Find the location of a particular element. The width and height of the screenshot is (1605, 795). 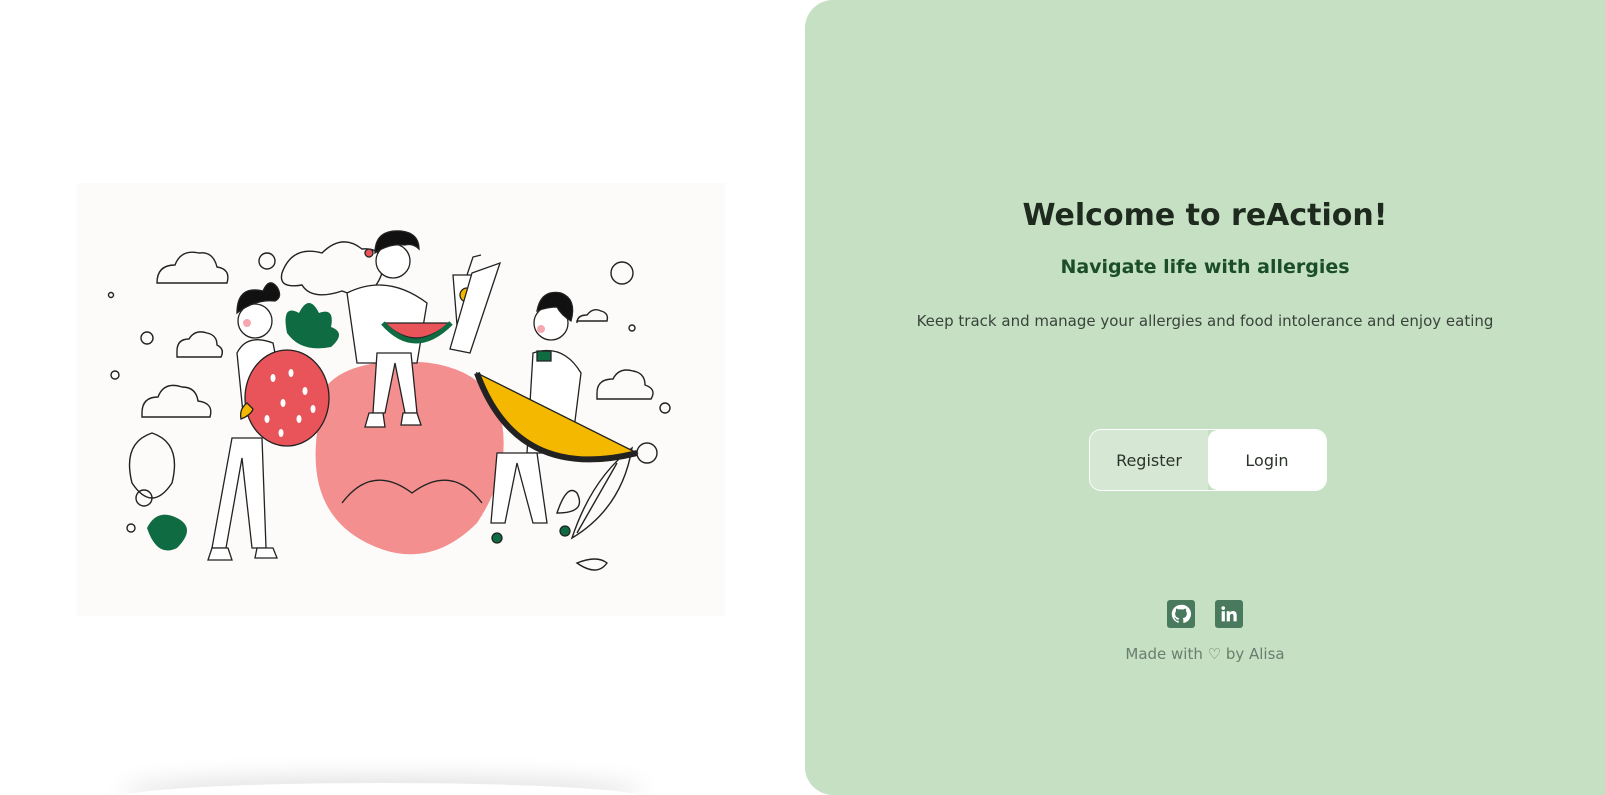

auth-toggle: Register Login is located at coordinates (1208, 460).